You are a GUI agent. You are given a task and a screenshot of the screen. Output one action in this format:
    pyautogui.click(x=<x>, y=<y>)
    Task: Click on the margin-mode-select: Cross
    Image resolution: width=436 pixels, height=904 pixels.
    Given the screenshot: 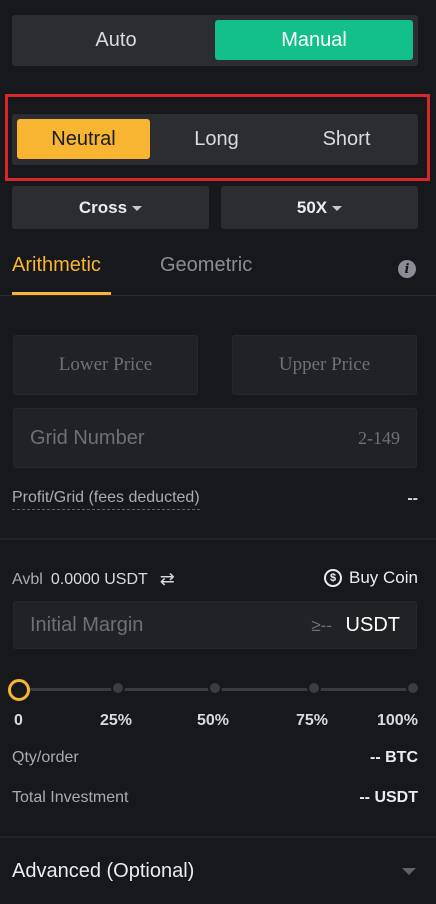 What is the action you would take?
    pyautogui.click(x=110, y=207)
    